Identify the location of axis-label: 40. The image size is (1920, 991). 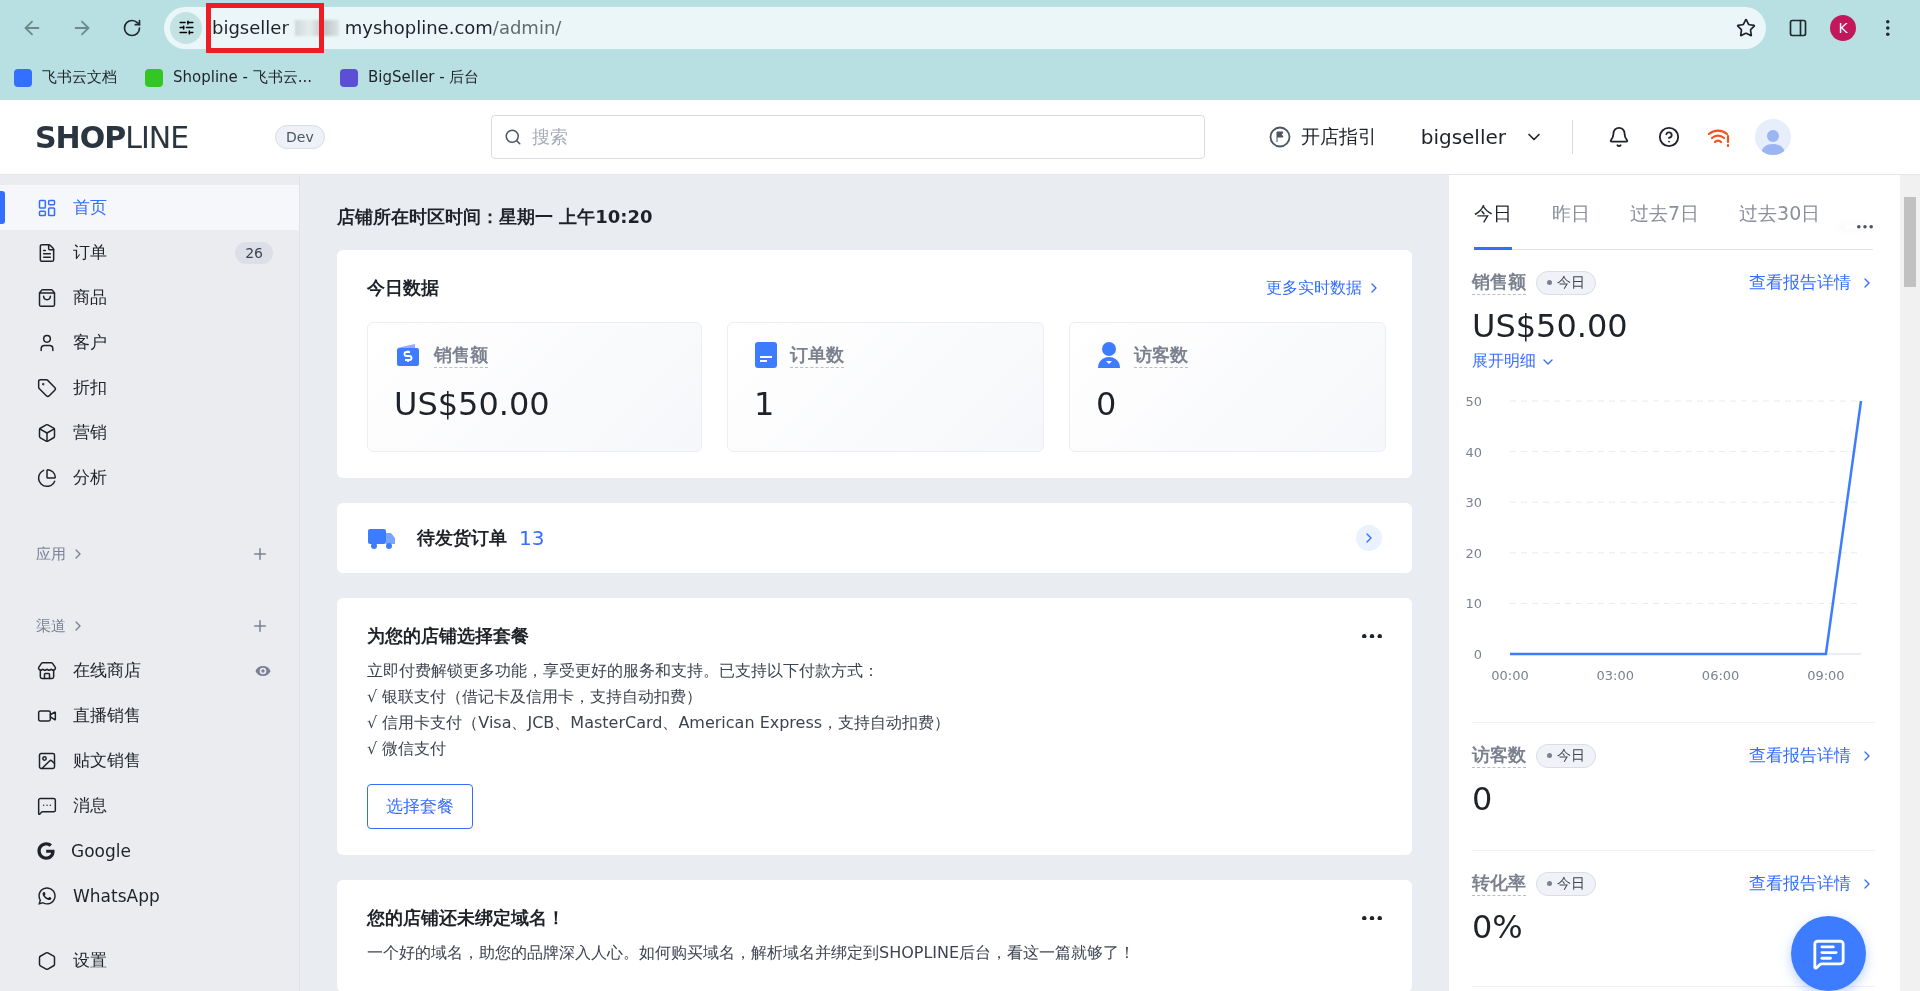
(1473, 452).